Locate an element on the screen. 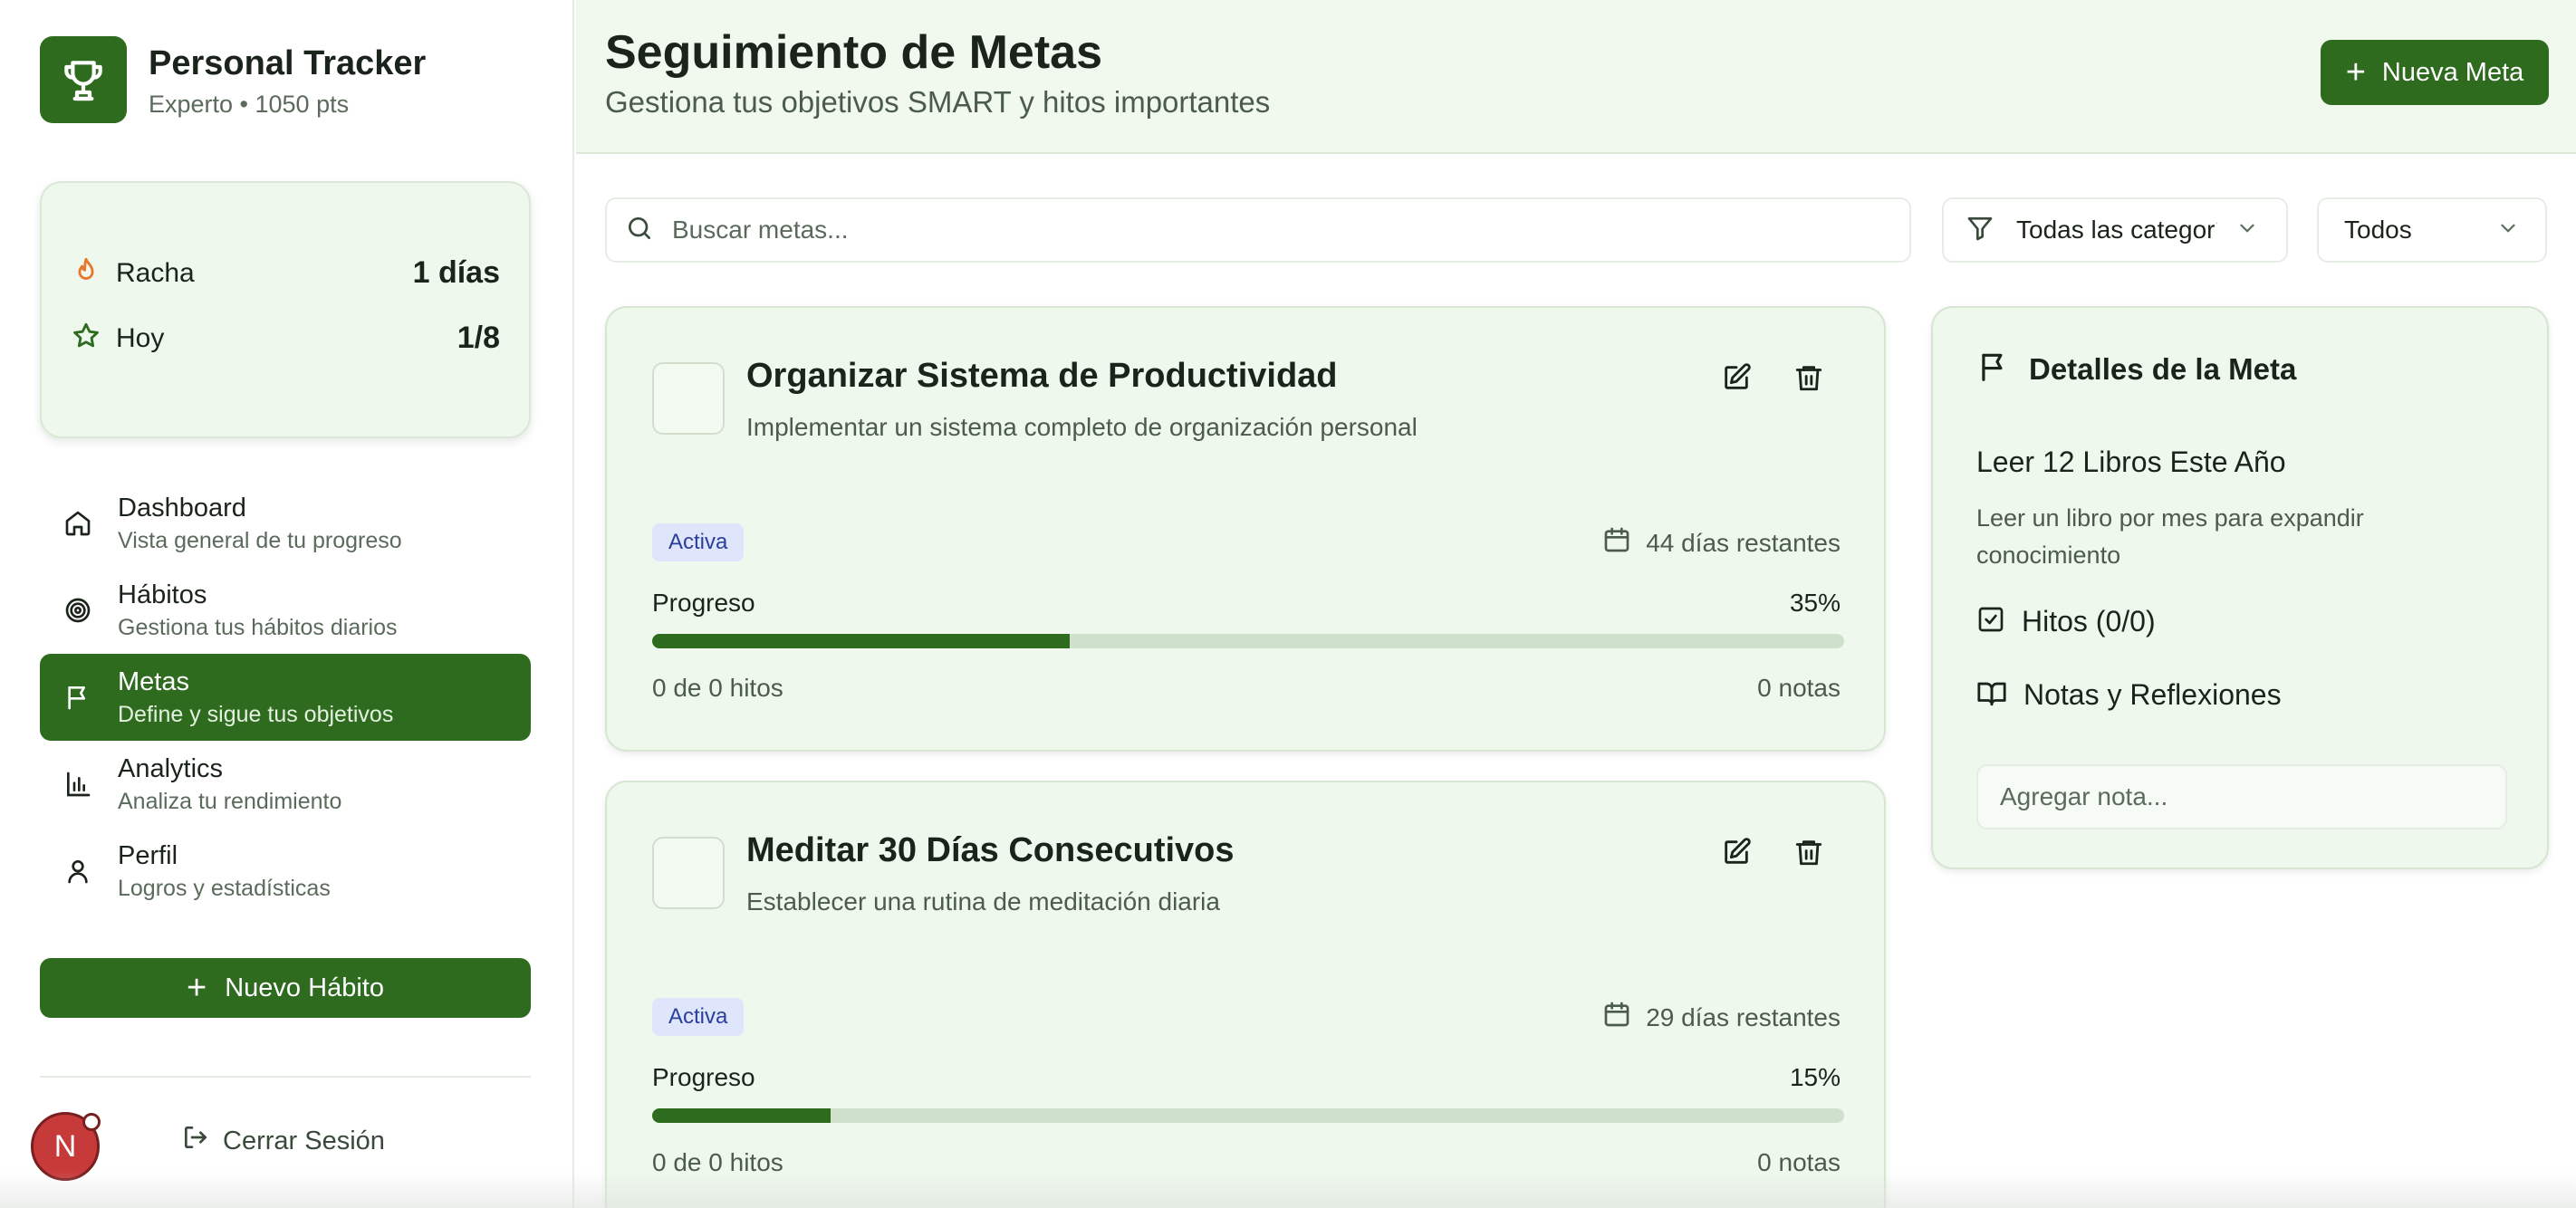 This screenshot has width=2576, height=1208. nav-label: Perfil is located at coordinates (148, 855).